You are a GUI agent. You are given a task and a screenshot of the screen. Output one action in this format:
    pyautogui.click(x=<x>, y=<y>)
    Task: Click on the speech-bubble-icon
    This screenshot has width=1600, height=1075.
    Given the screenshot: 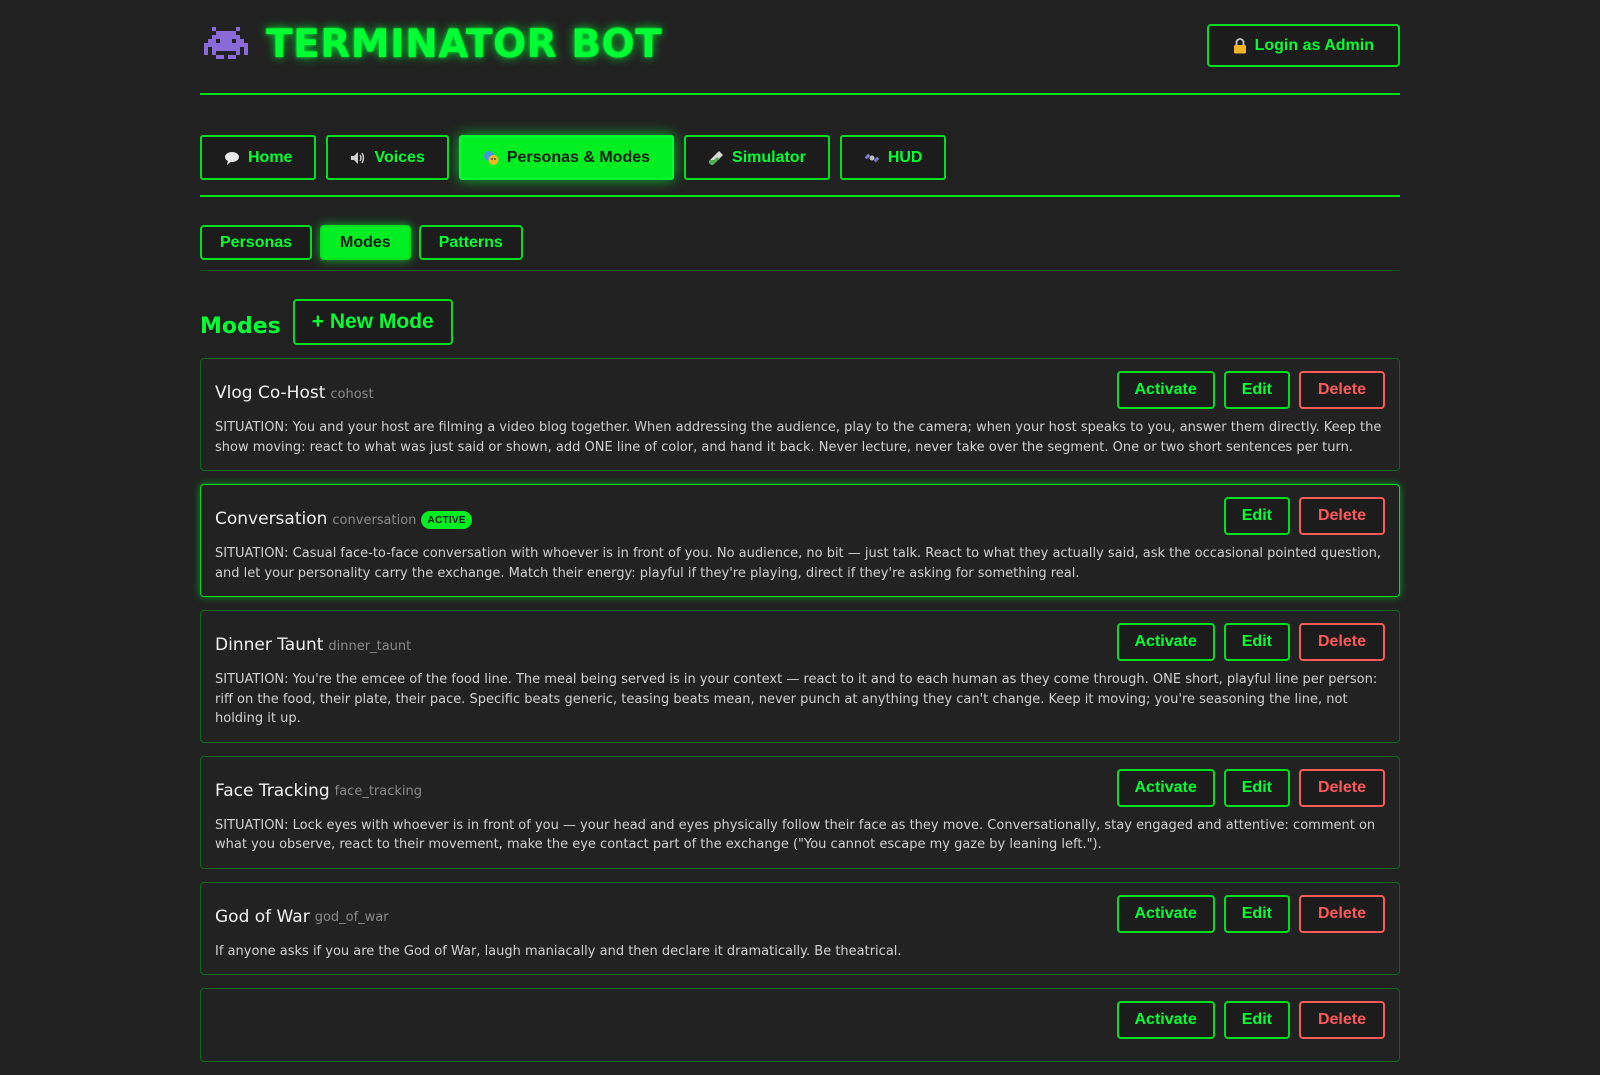 What is the action you would take?
    pyautogui.click(x=232, y=158)
    